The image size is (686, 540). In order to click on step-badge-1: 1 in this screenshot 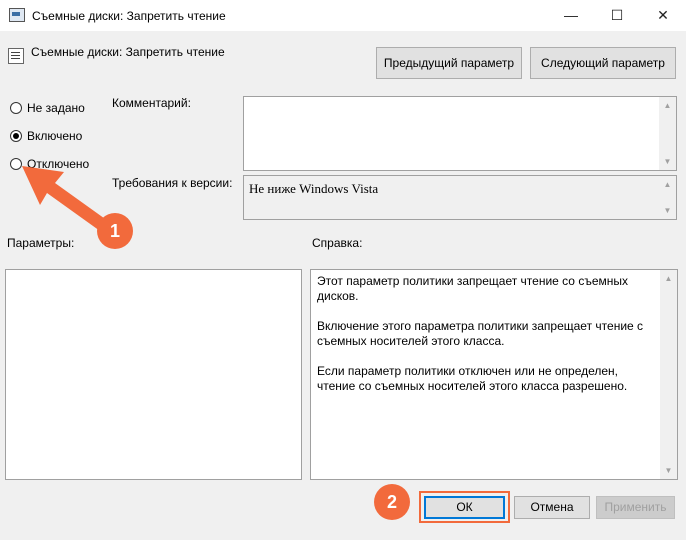, I will do `click(115, 231)`.